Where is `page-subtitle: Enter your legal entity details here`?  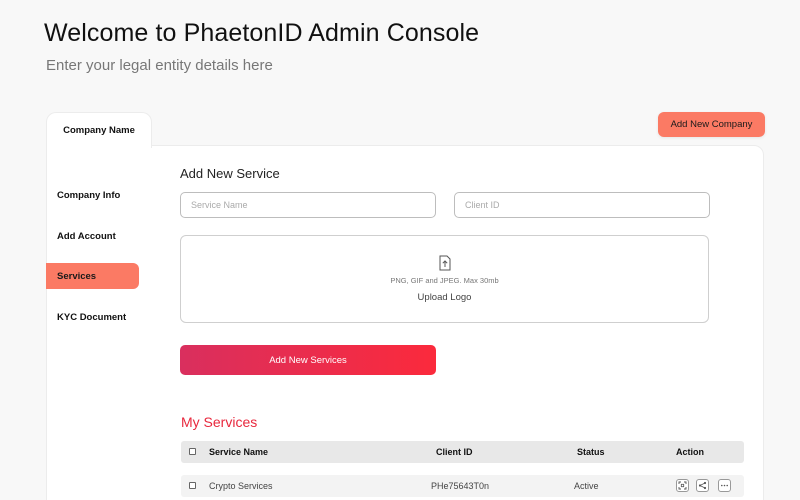
page-subtitle: Enter your legal entity details here is located at coordinates (159, 65).